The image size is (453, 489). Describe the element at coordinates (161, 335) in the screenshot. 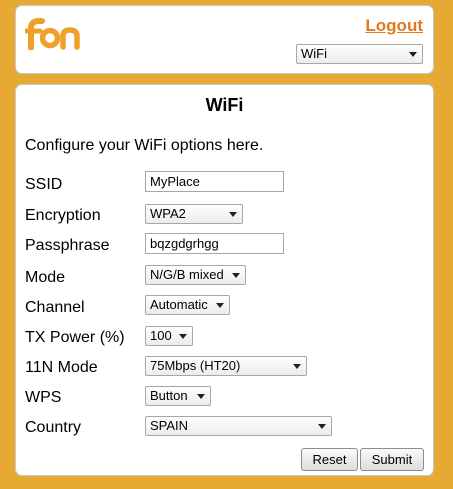

I see `tx-power-select-value: 100` at that location.